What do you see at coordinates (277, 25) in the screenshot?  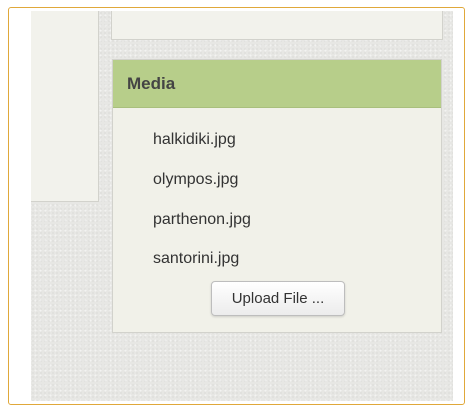 I see `components-panel-bottom` at bounding box center [277, 25].